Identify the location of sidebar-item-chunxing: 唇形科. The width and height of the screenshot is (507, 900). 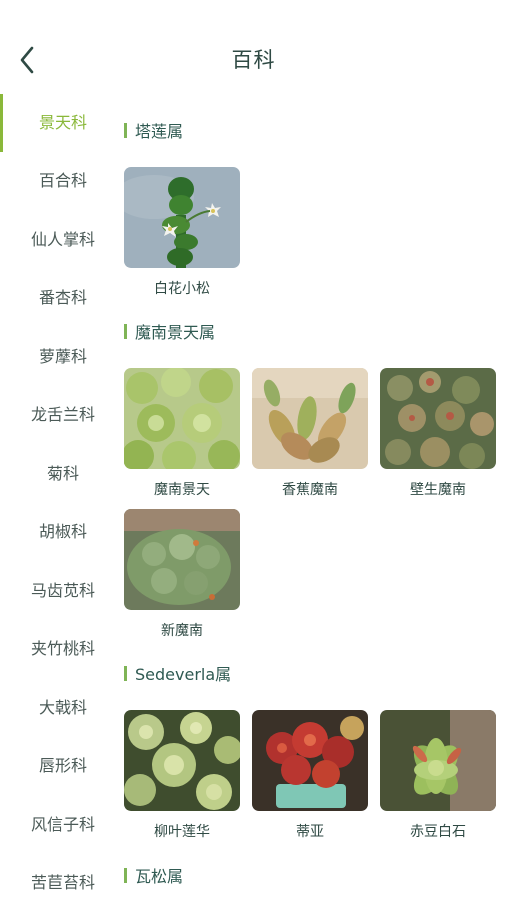
(63, 766).